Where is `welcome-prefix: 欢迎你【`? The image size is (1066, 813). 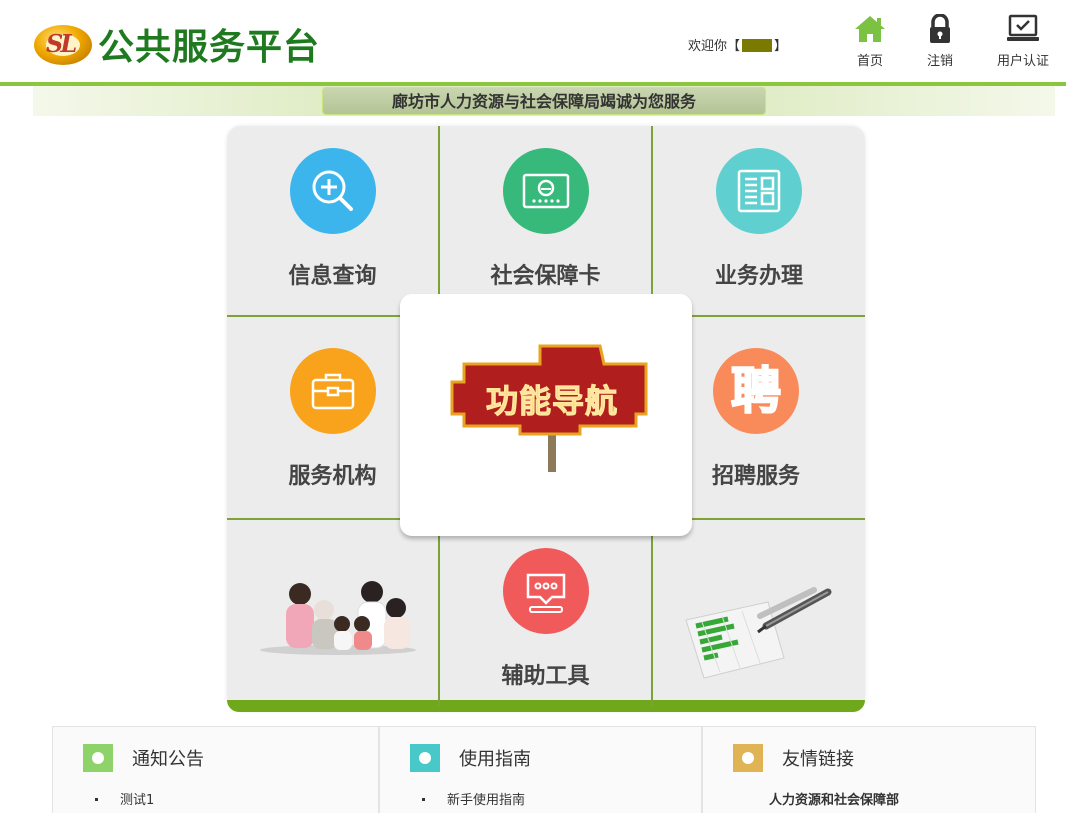
welcome-prefix: 欢迎你【 is located at coordinates (714, 46).